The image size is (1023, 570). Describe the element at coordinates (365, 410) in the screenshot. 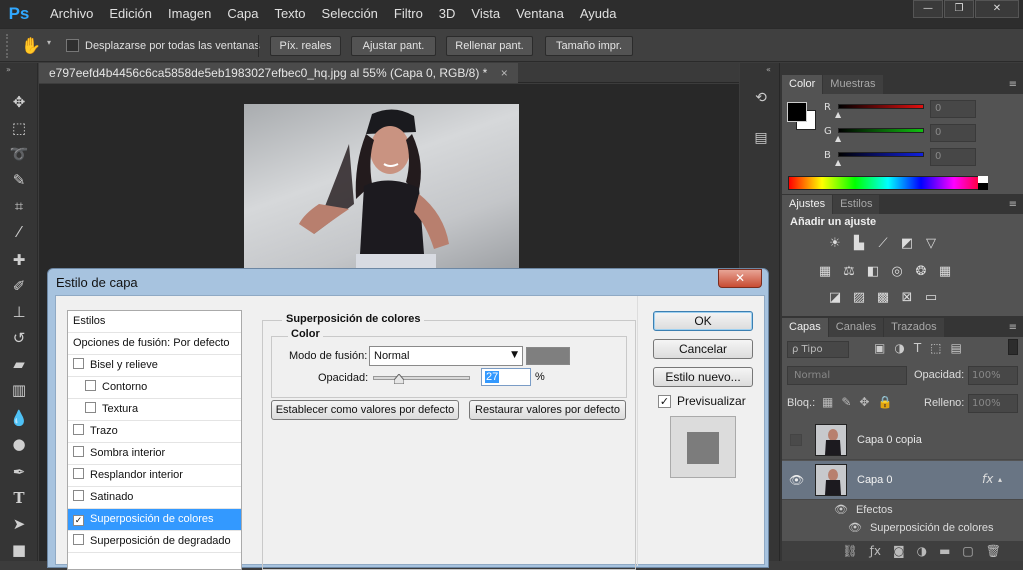

I see `set-default-button: Establecer como valores por defecto` at that location.